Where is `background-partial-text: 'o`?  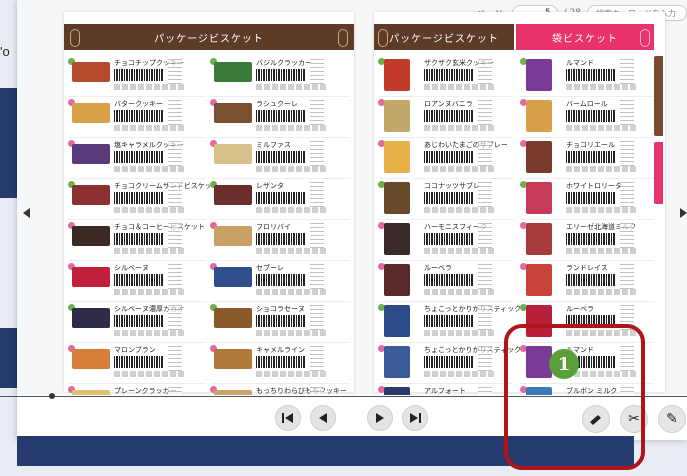 background-partial-text: 'o is located at coordinates (5, 51).